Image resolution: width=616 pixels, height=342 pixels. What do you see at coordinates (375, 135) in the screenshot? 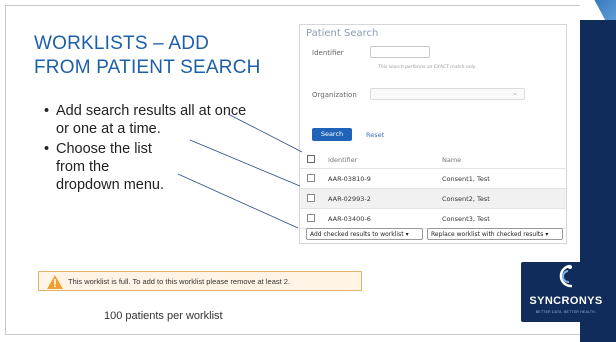
I see `reset-link: Reset` at bounding box center [375, 135].